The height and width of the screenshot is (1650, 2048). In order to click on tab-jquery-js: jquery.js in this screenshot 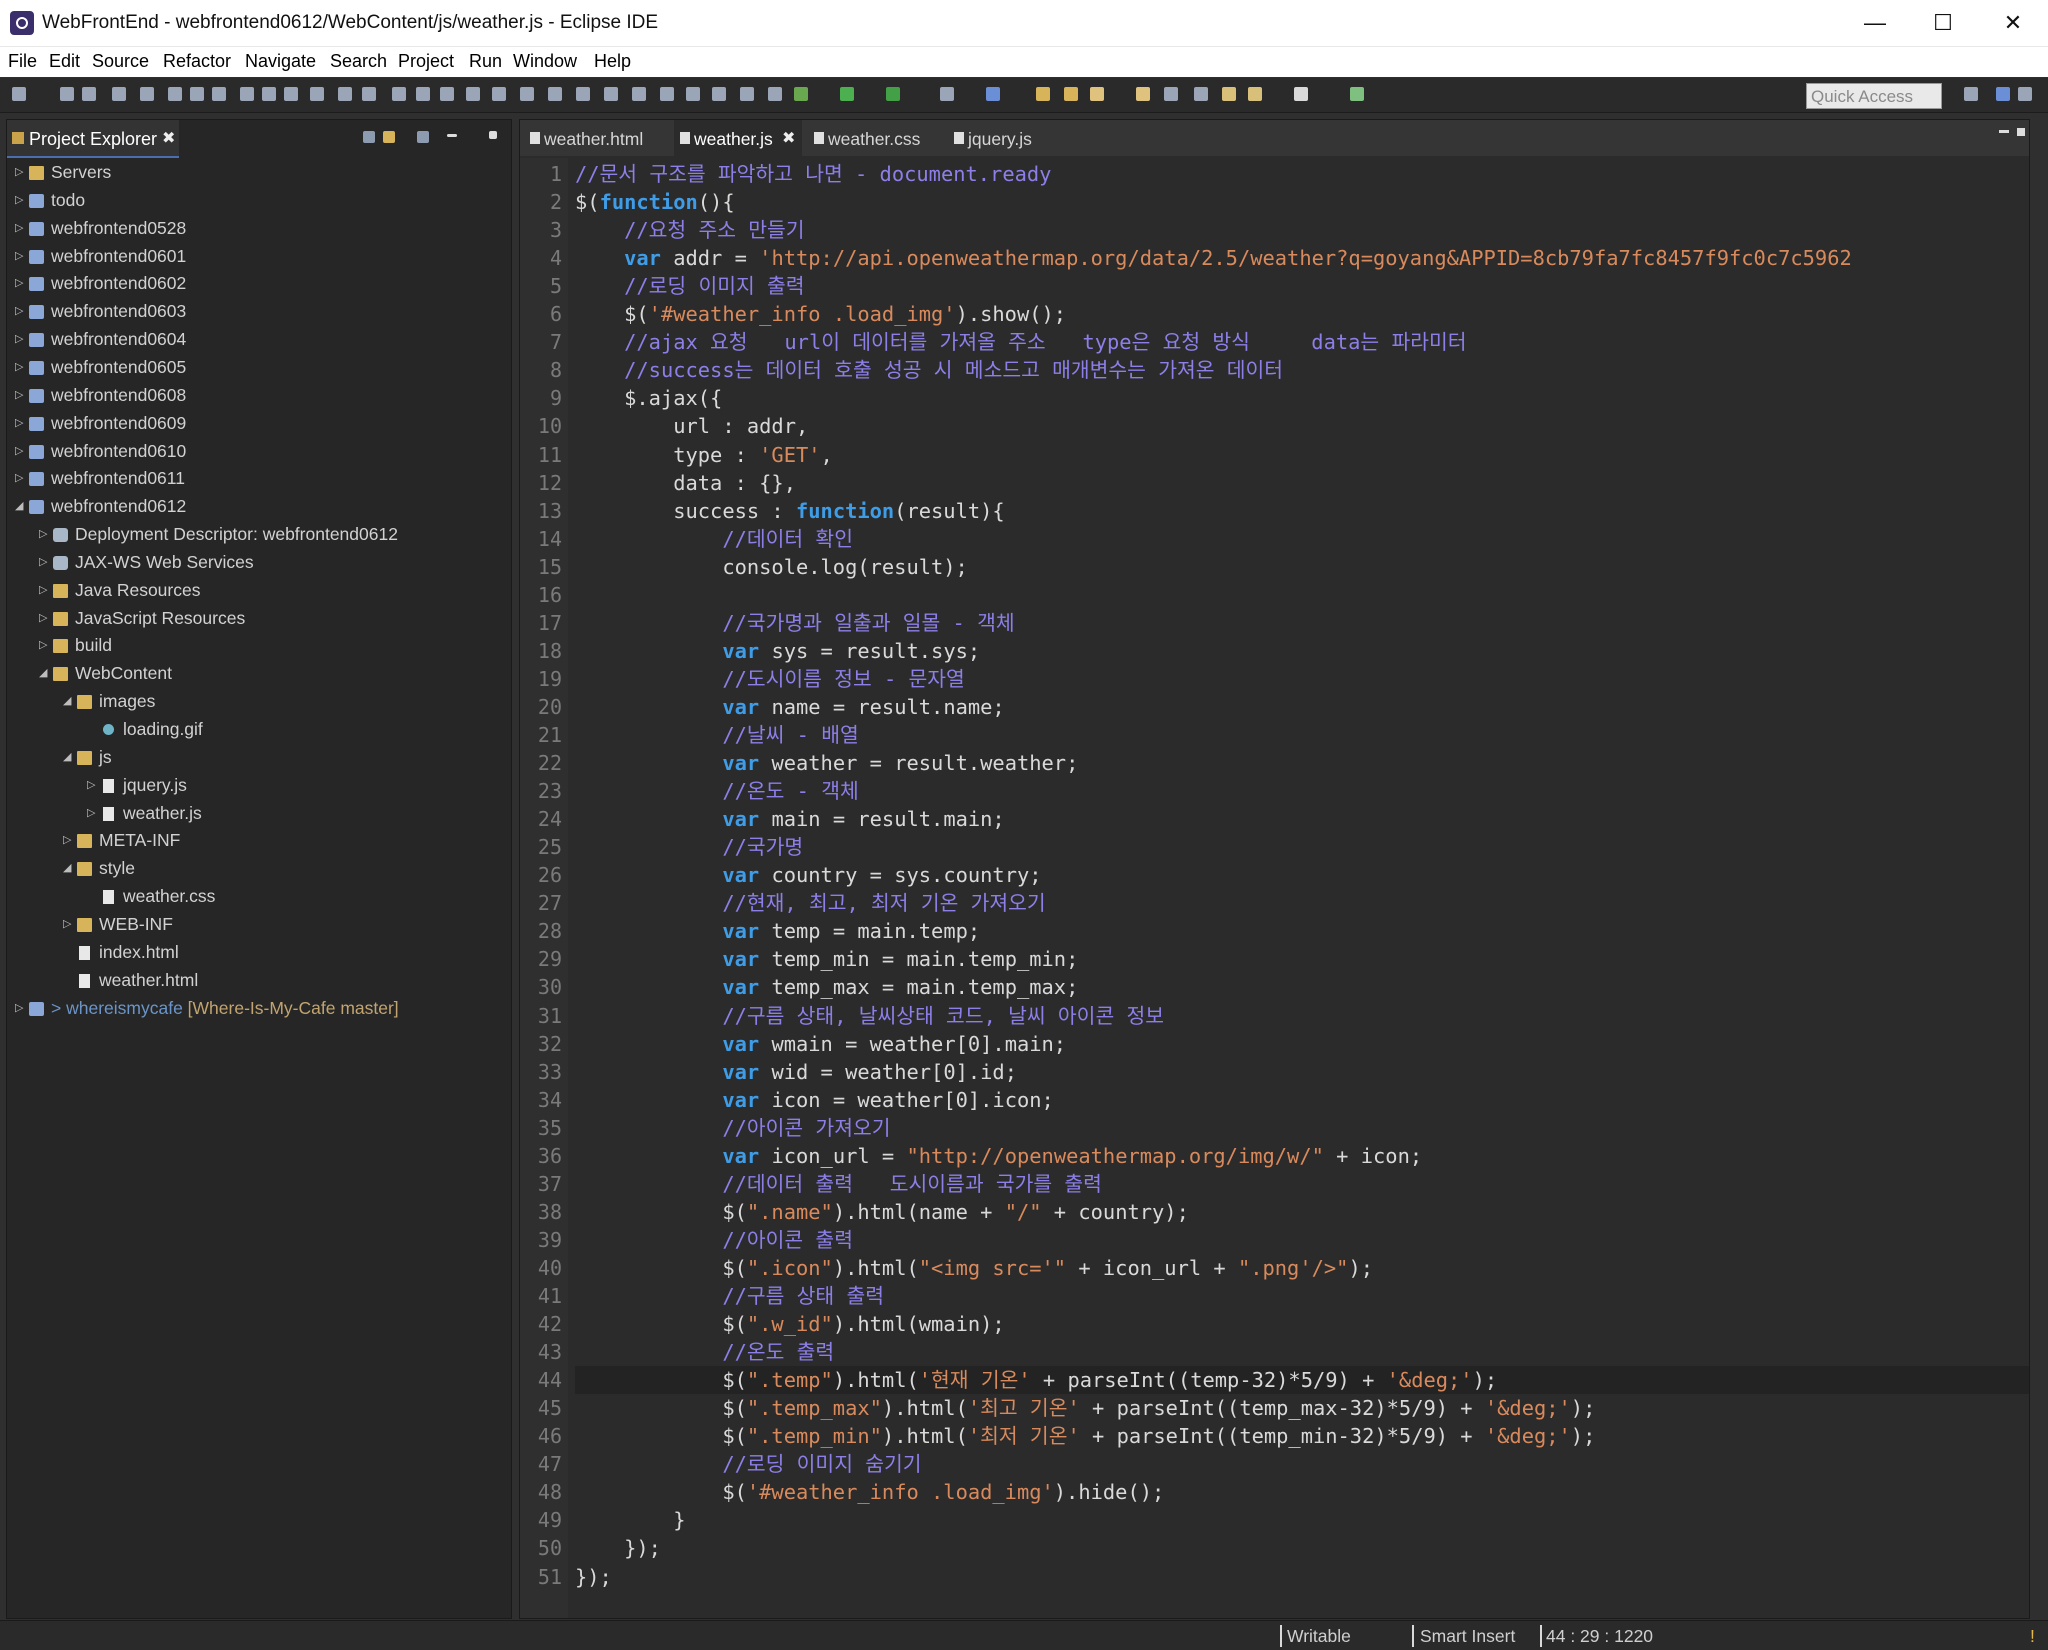, I will do `click(998, 138)`.